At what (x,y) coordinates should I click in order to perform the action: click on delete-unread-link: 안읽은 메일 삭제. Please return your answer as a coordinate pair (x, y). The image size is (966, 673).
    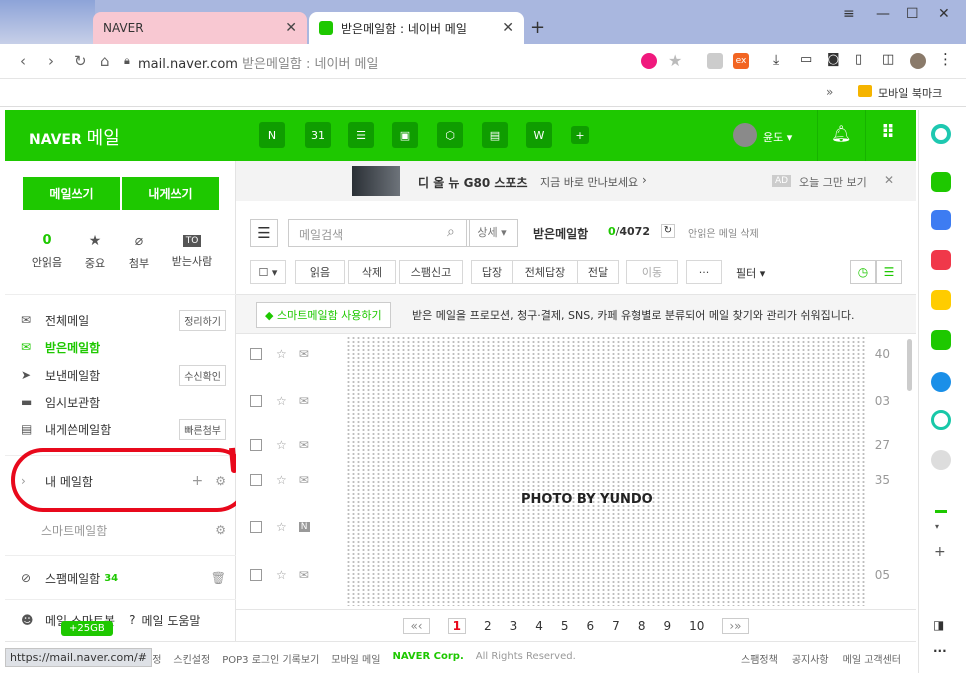
    Looking at the image, I should click on (723, 232).